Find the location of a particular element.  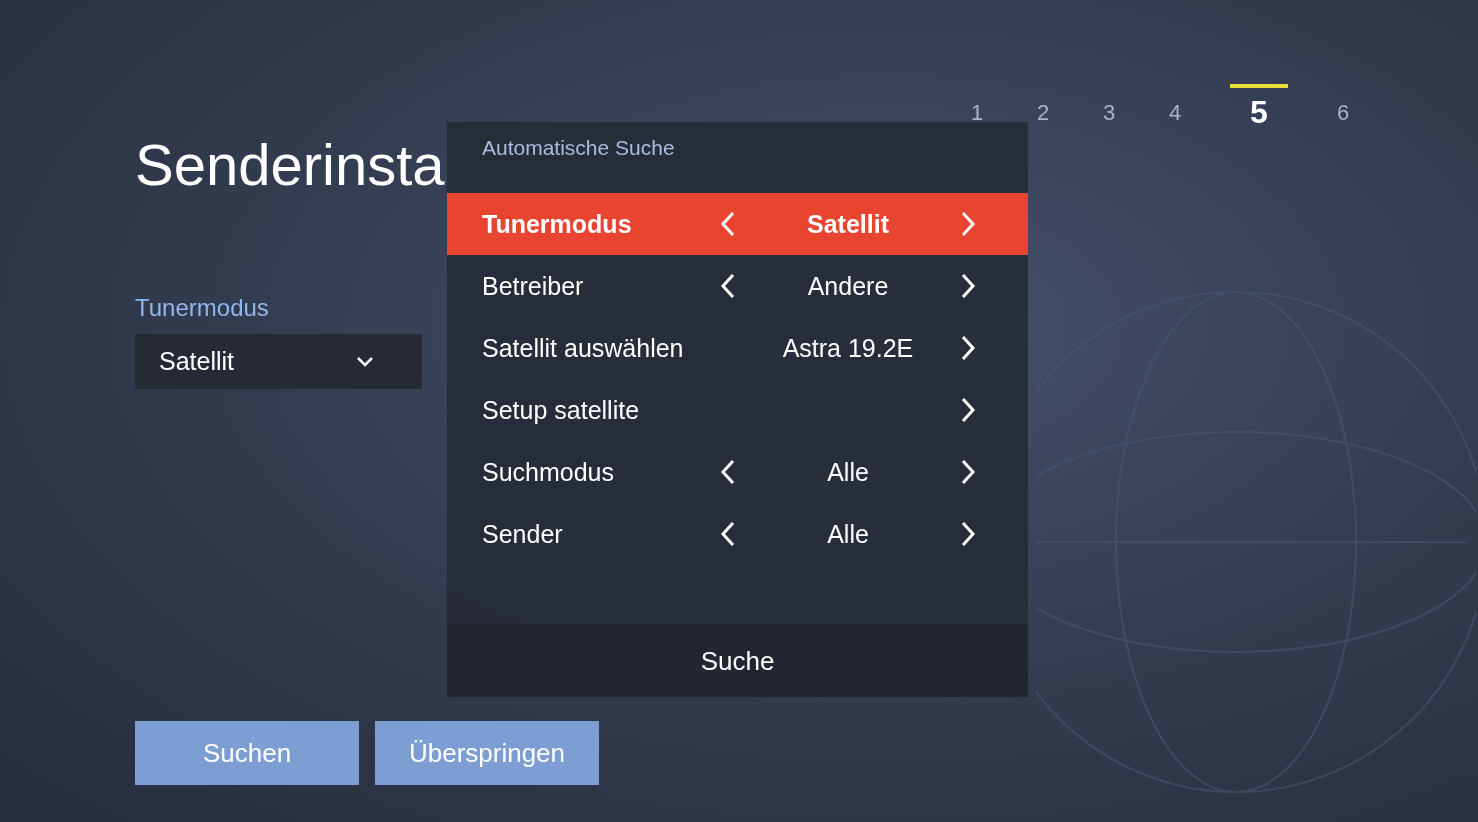

field-label: Tunermodus is located at coordinates (202, 308).